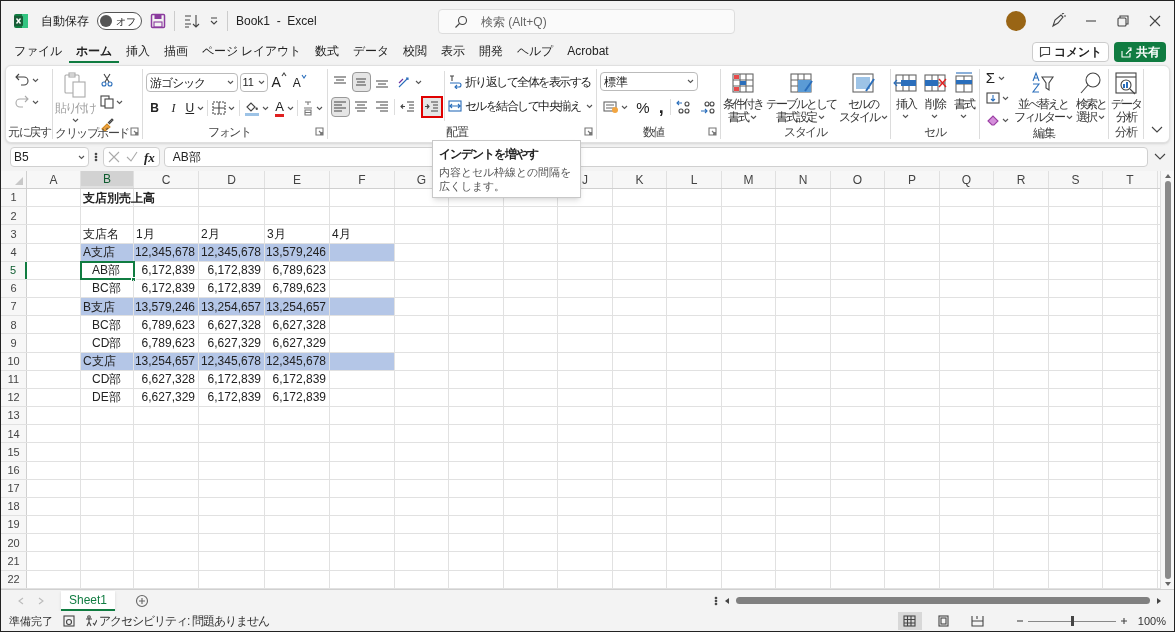 The image size is (1175, 632). I want to click on avatar, so click(1016, 21).